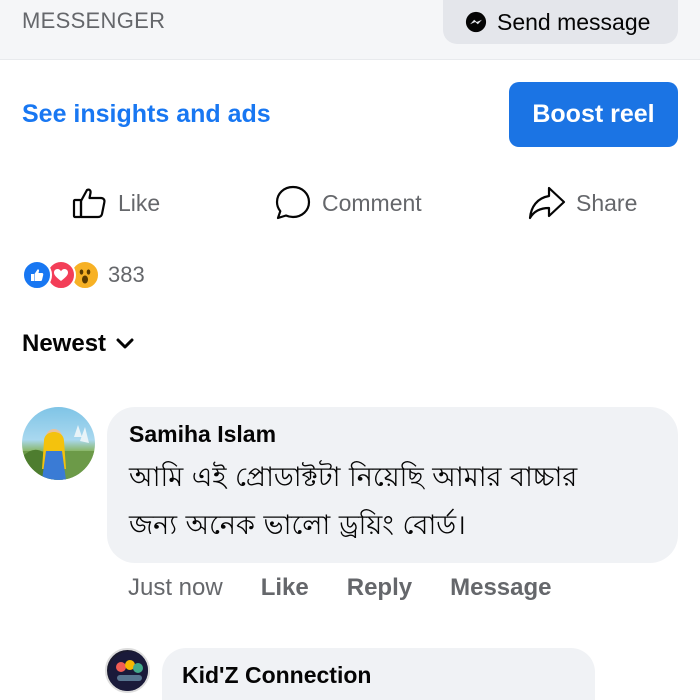 This screenshot has height=700, width=700. Describe the element at coordinates (293, 202) in the screenshot. I see `comment-icon` at that location.